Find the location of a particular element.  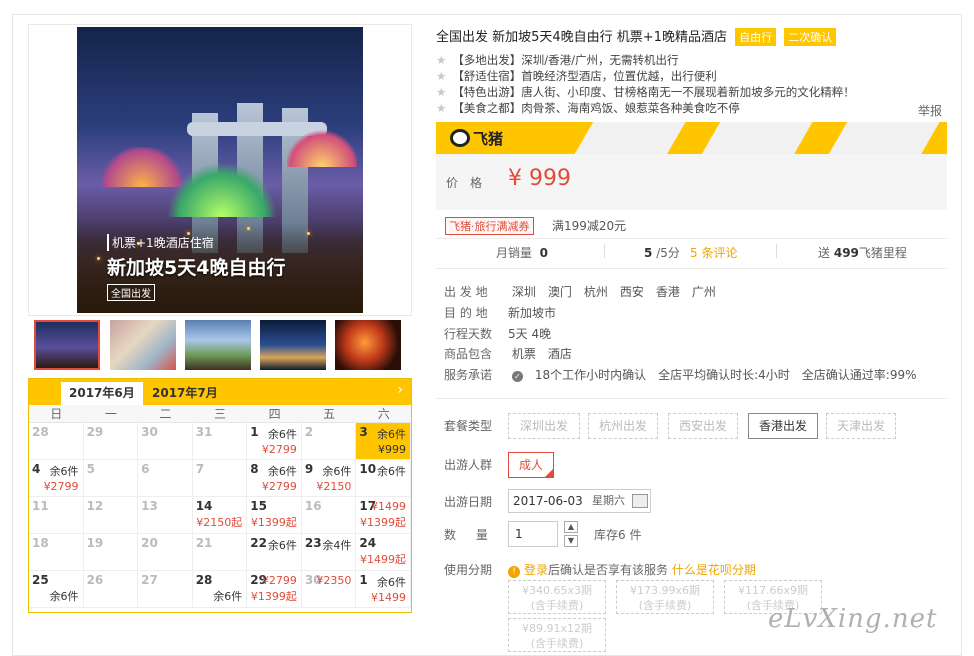

coupon-text: 满199减20元 is located at coordinates (589, 226).